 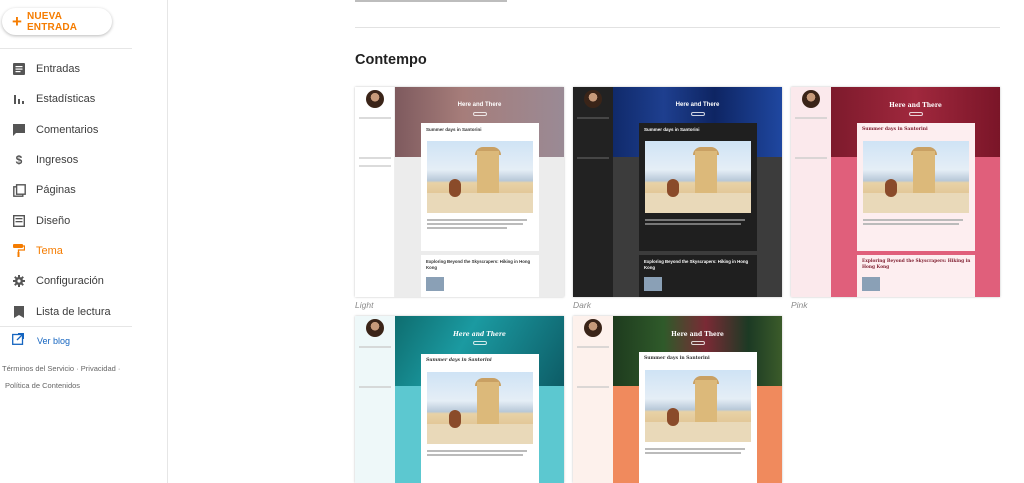 I want to click on theme-thumbnail-sea: Here and There Summer days in Santorini, so click(x=459, y=399).